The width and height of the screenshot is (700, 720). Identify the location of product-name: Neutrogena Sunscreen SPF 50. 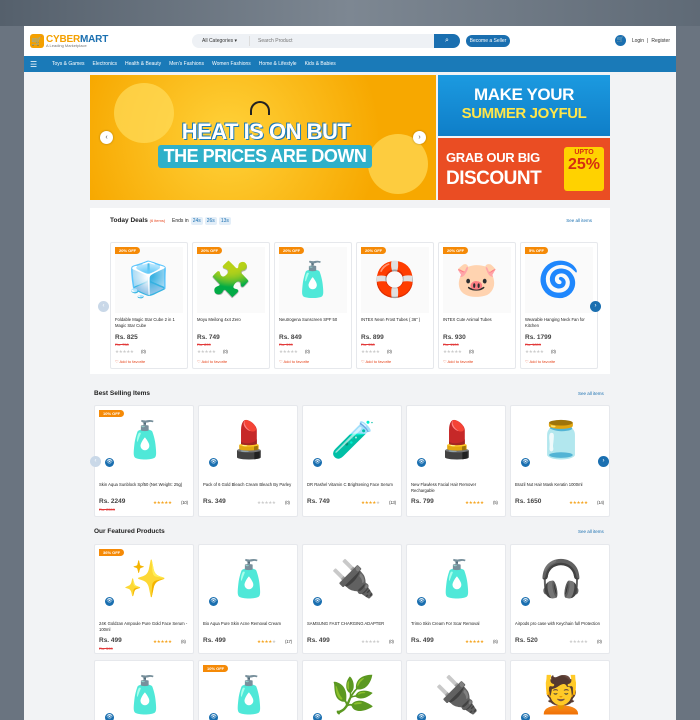
(314, 320).